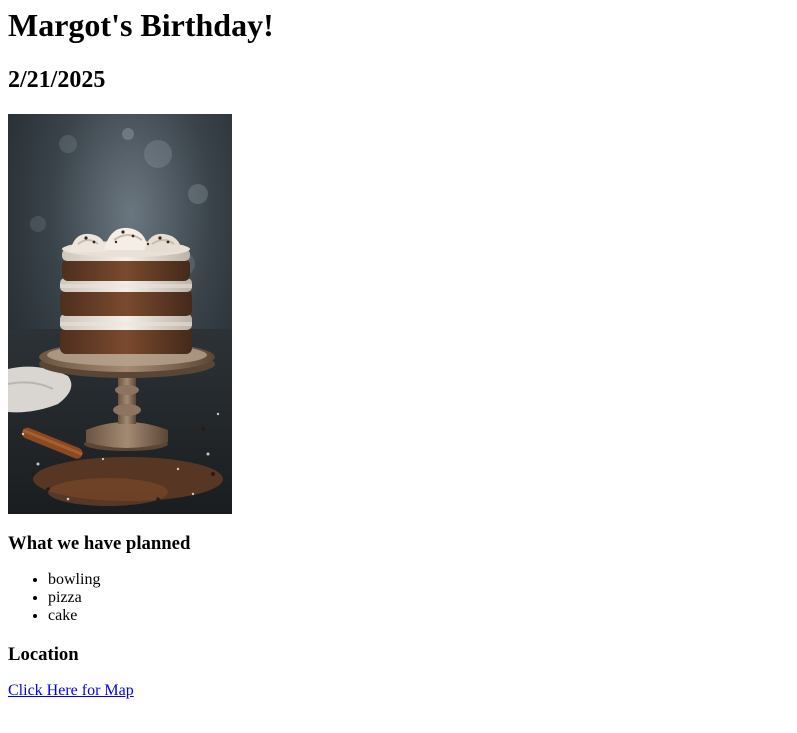 The image size is (797, 733). What do you see at coordinates (418, 580) in the screenshot?
I see `list-item: bowling` at bounding box center [418, 580].